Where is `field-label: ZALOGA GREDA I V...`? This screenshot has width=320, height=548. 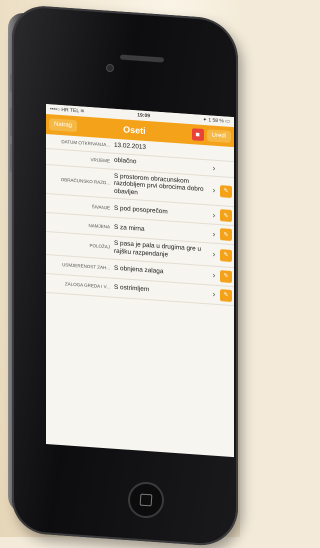
field-label: ZALOGA GREDA I V... is located at coordinates (87, 285).